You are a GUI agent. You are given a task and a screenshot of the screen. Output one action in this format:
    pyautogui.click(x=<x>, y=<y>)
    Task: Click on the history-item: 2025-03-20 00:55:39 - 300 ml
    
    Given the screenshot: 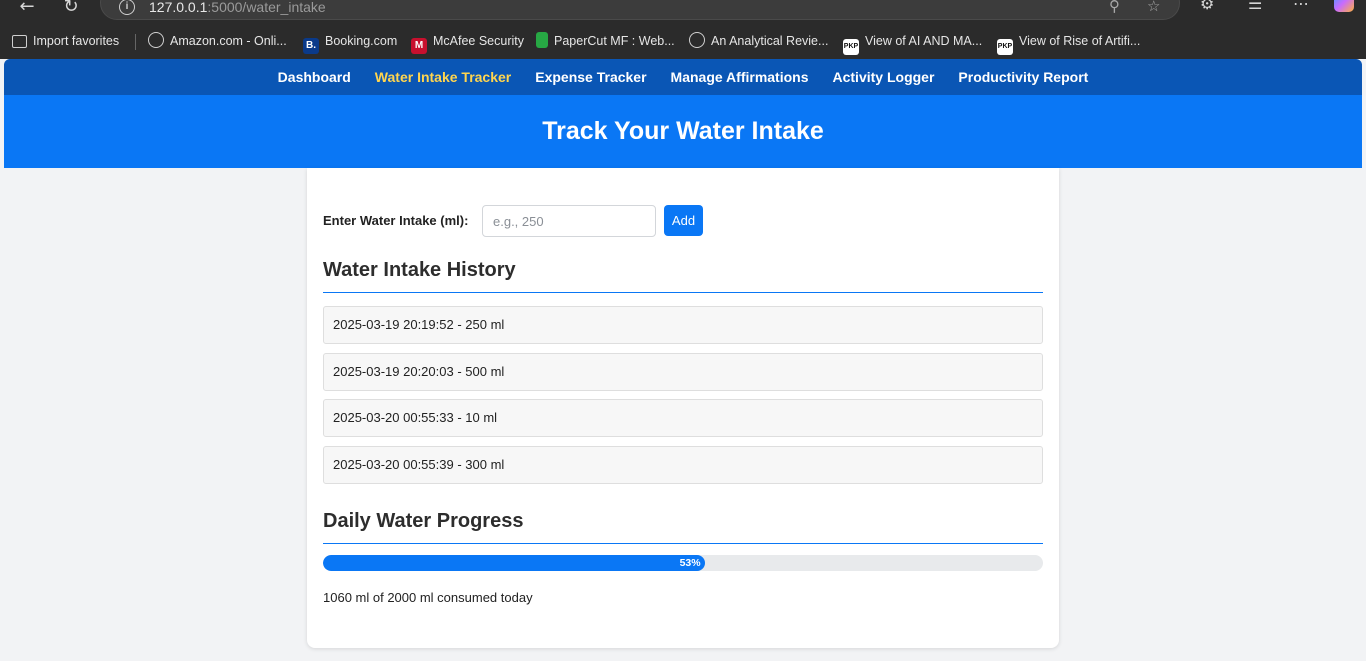 What is the action you would take?
    pyautogui.click(x=683, y=464)
    